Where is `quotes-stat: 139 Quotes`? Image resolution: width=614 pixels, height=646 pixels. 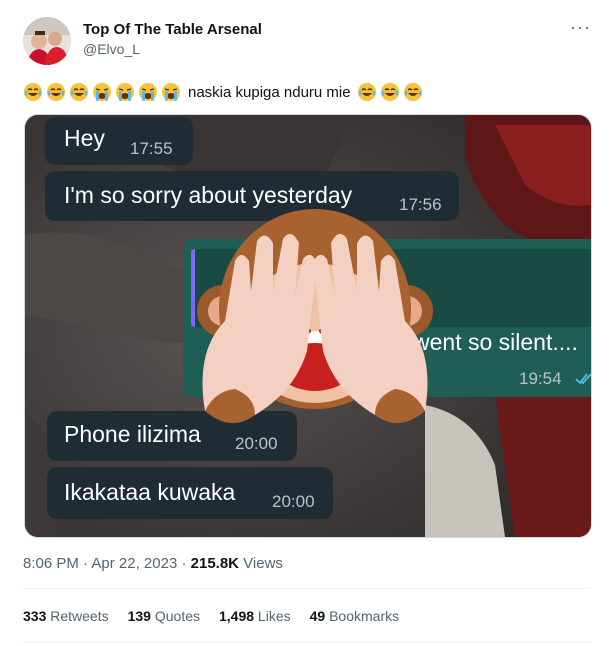
quotes-stat: 139 Quotes is located at coordinates (164, 616).